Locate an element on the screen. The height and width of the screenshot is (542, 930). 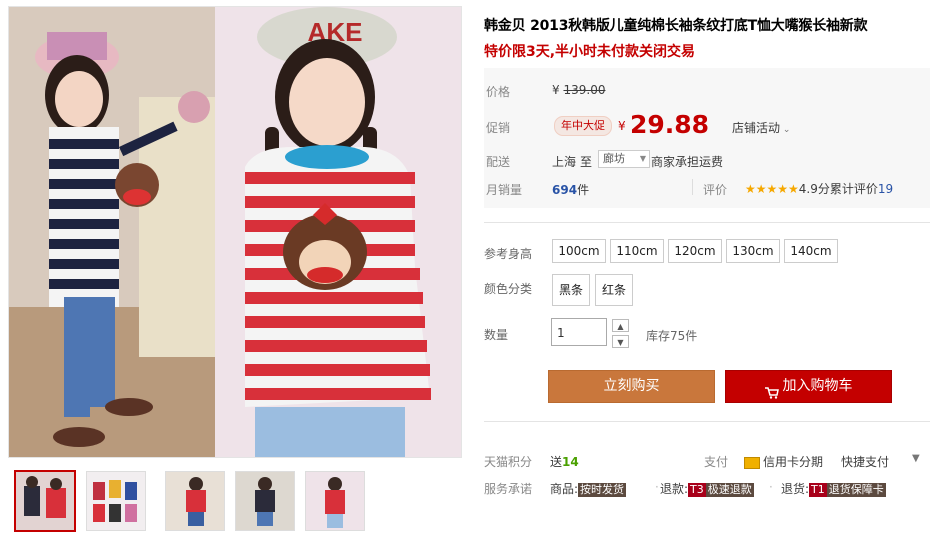
credit-installment-label: 信用卡分期 is located at coordinates (793, 462).